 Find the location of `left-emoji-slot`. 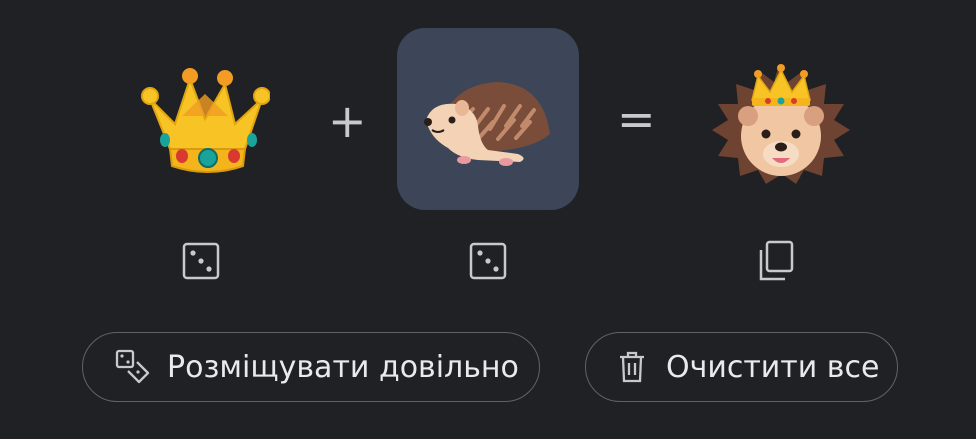

left-emoji-slot is located at coordinates (200, 119).